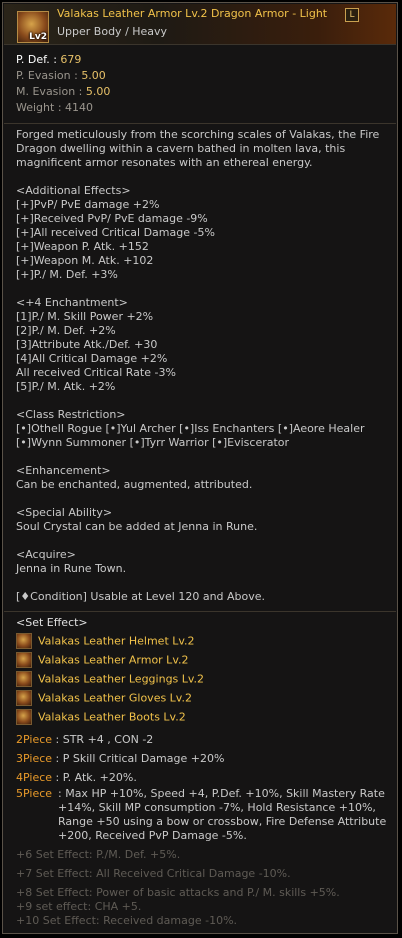 Image resolution: width=402 pixels, height=938 pixels. I want to click on set-item-name: Valakas Leather Boots Lv.2, so click(112, 717).